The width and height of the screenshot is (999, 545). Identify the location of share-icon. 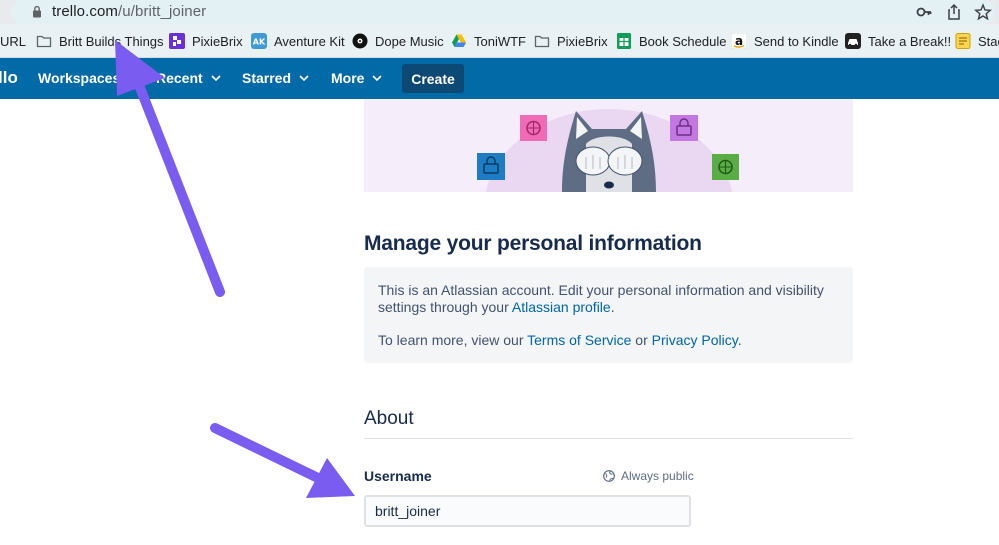
(954, 12).